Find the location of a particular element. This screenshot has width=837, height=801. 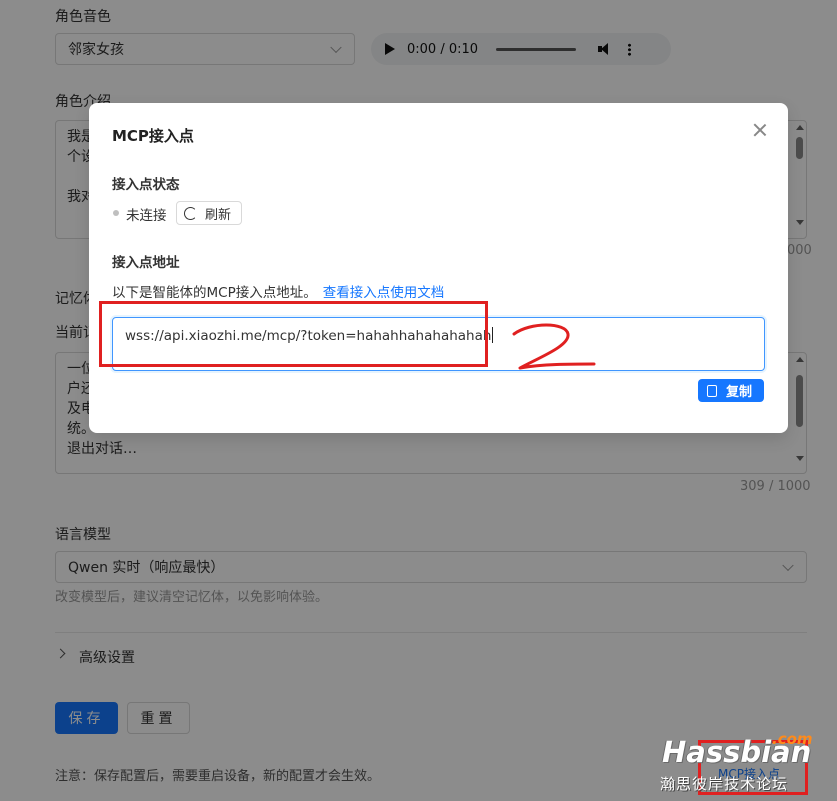

text-caret is located at coordinates (493, 335).